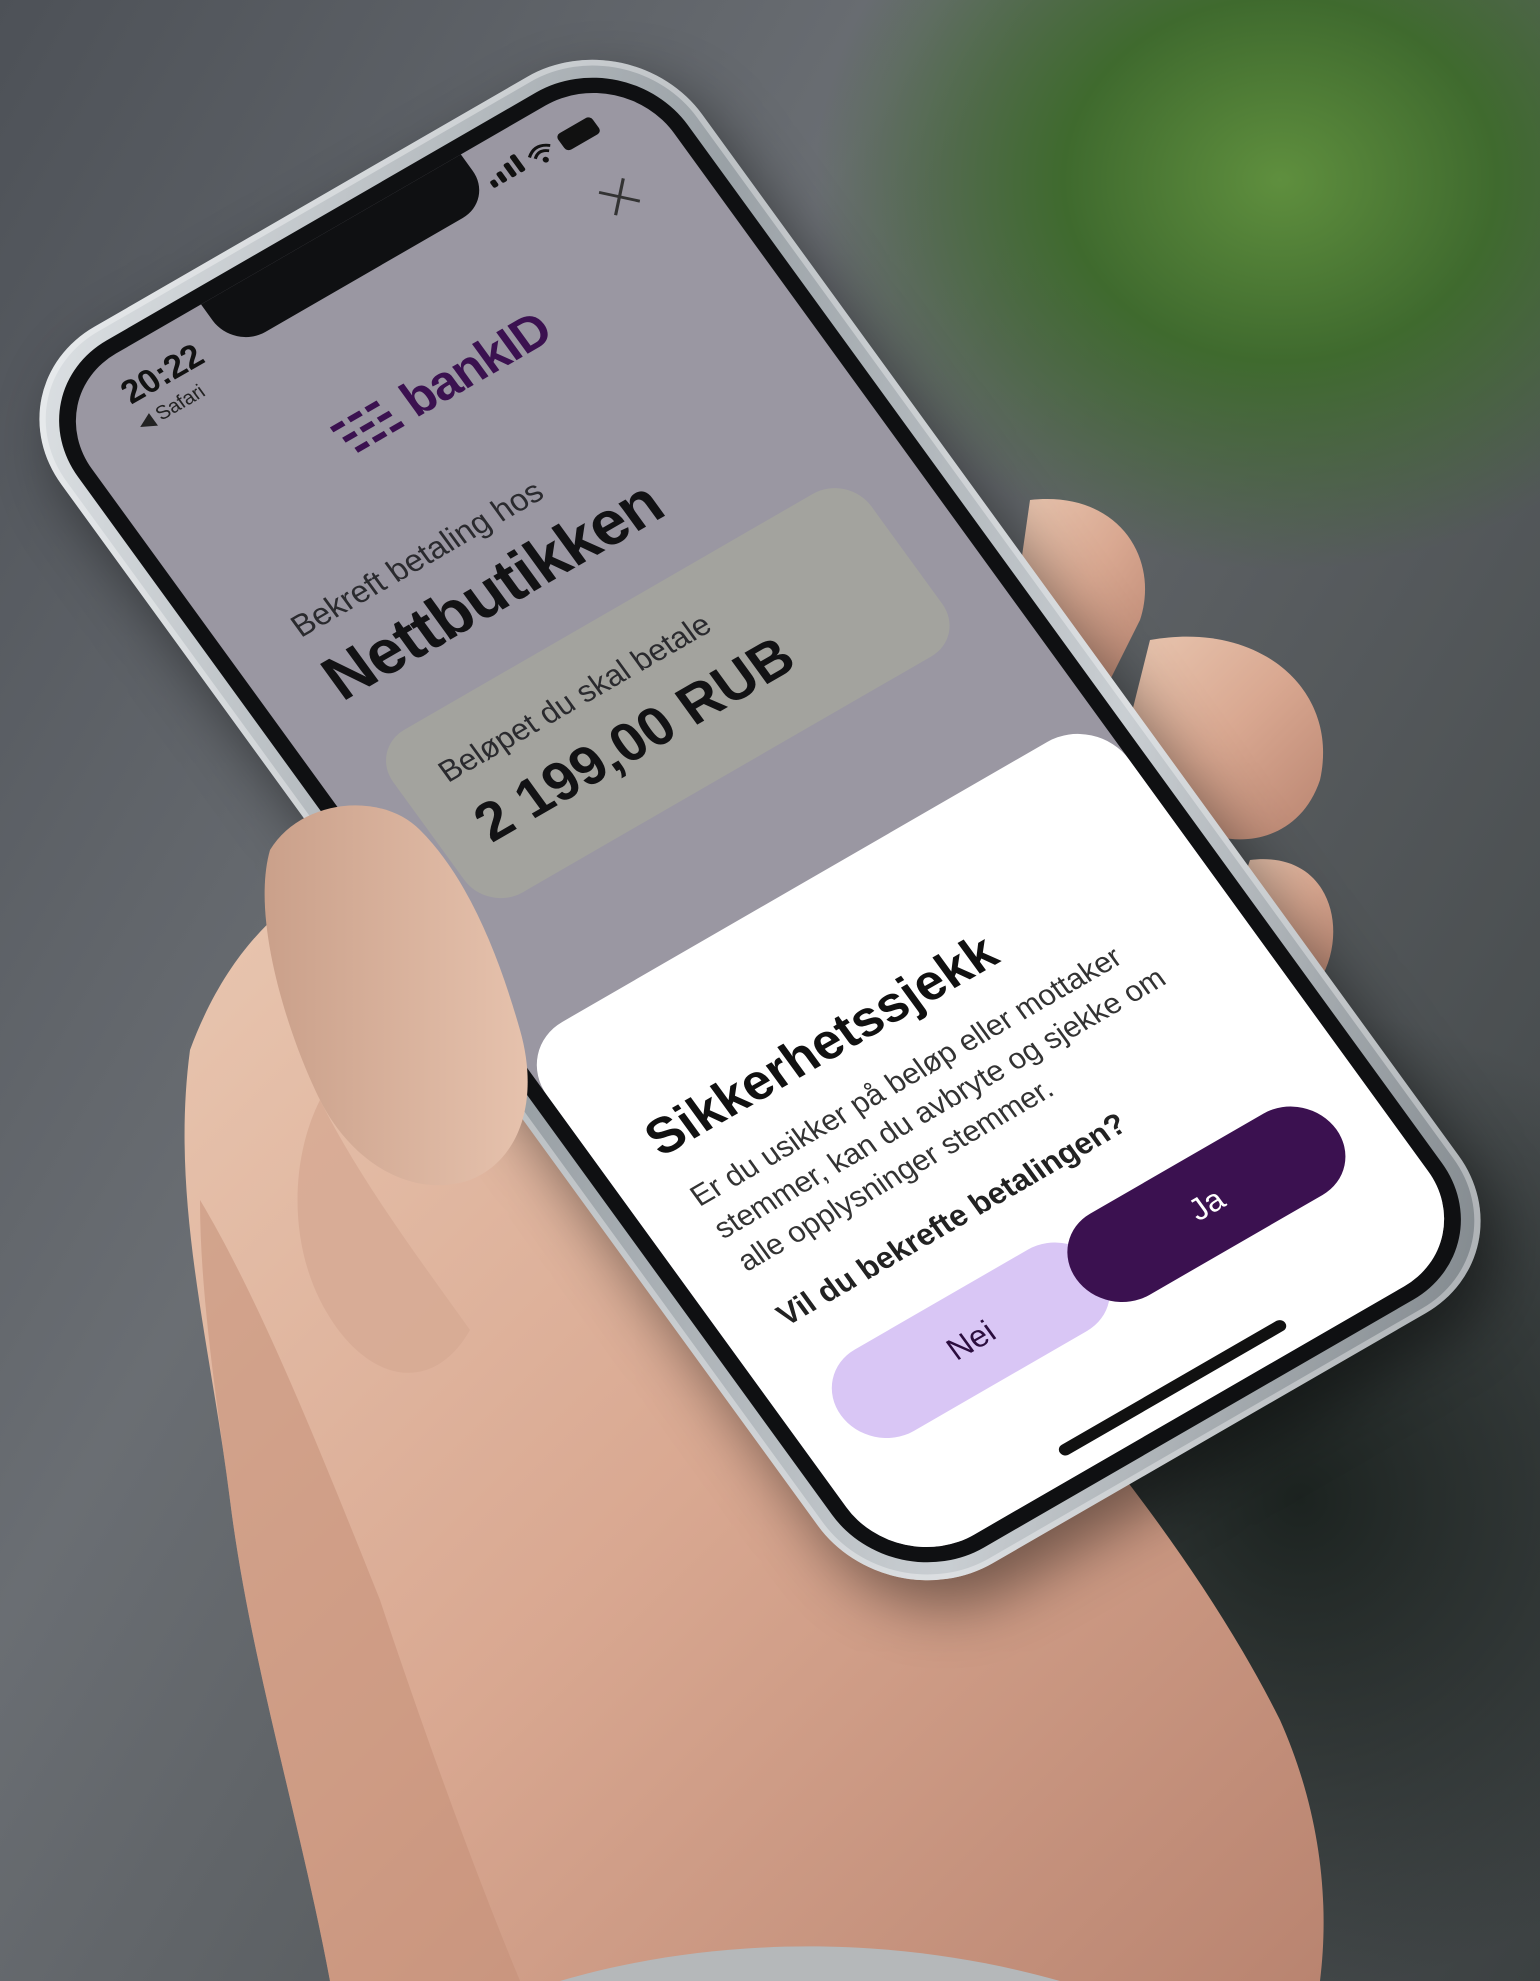 Image resolution: width=1540 pixels, height=1981 pixels. Describe the element at coordinates (539, 153) in the screenshot. I see `wifi-icon` at that location.